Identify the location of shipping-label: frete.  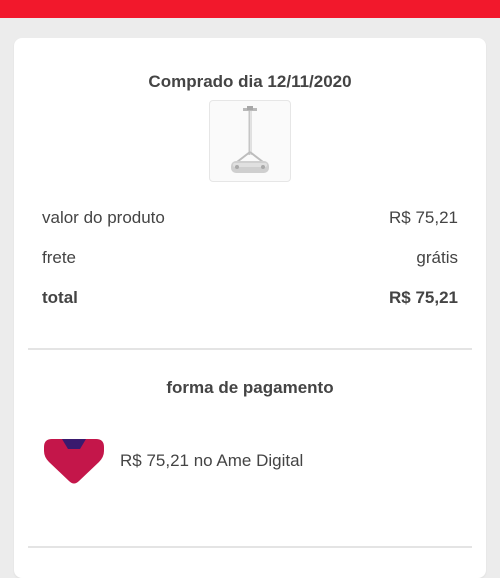
(59, 257).